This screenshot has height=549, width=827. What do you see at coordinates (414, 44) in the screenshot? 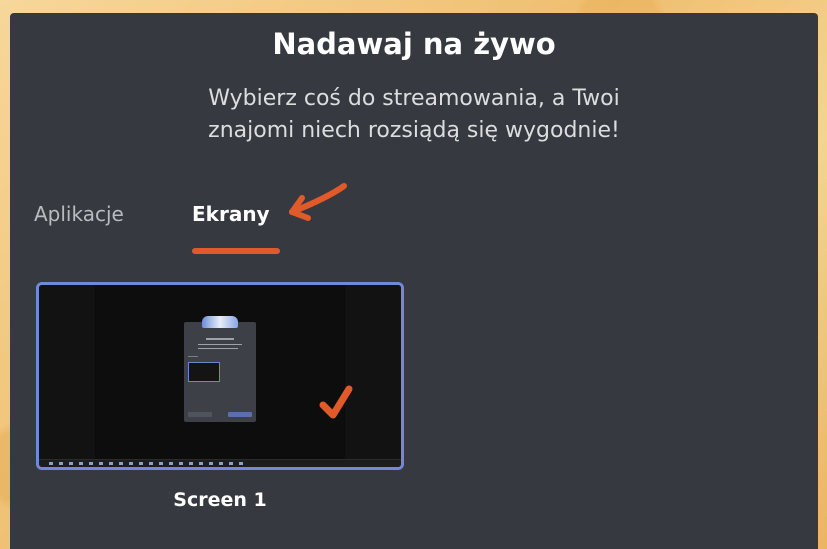
I see `dialog-title: Nadawaj na żywo` at bounding box center [414, 44].